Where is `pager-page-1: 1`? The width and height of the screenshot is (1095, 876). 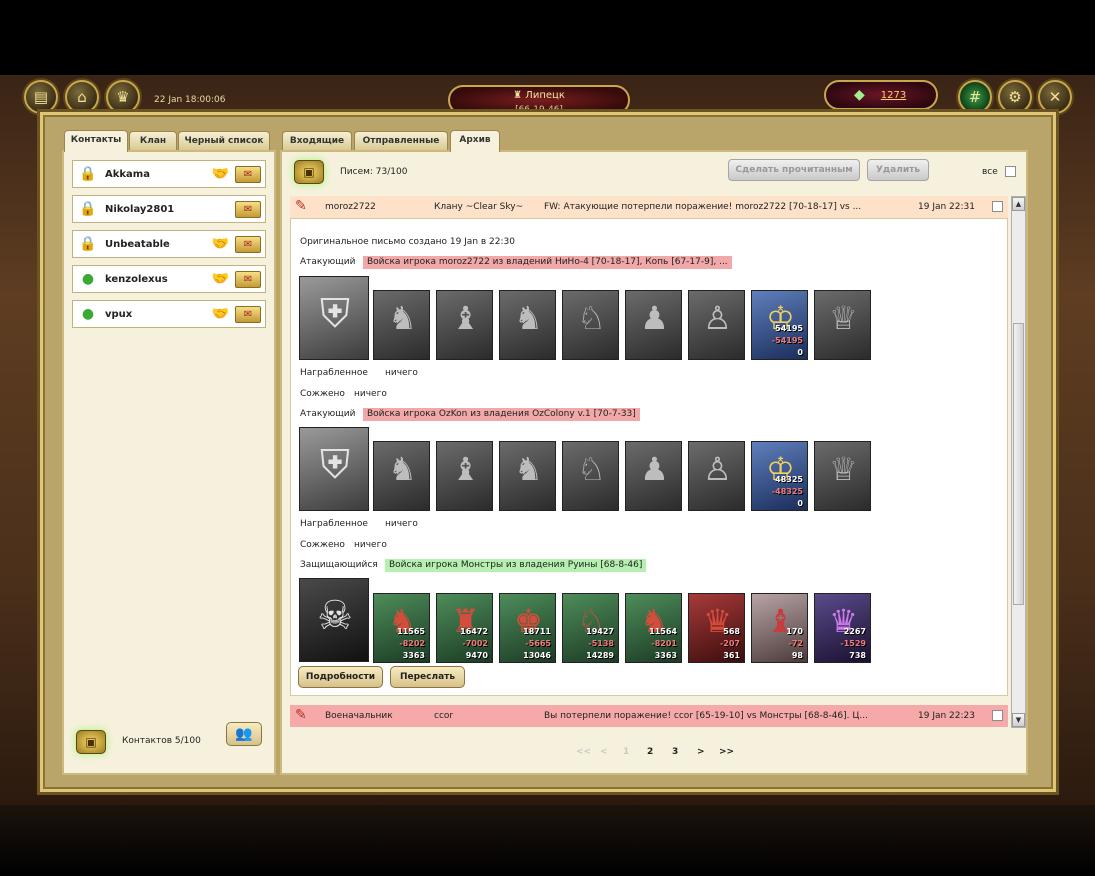
pager-page-1: 1 is located at coordinates (626, 752).